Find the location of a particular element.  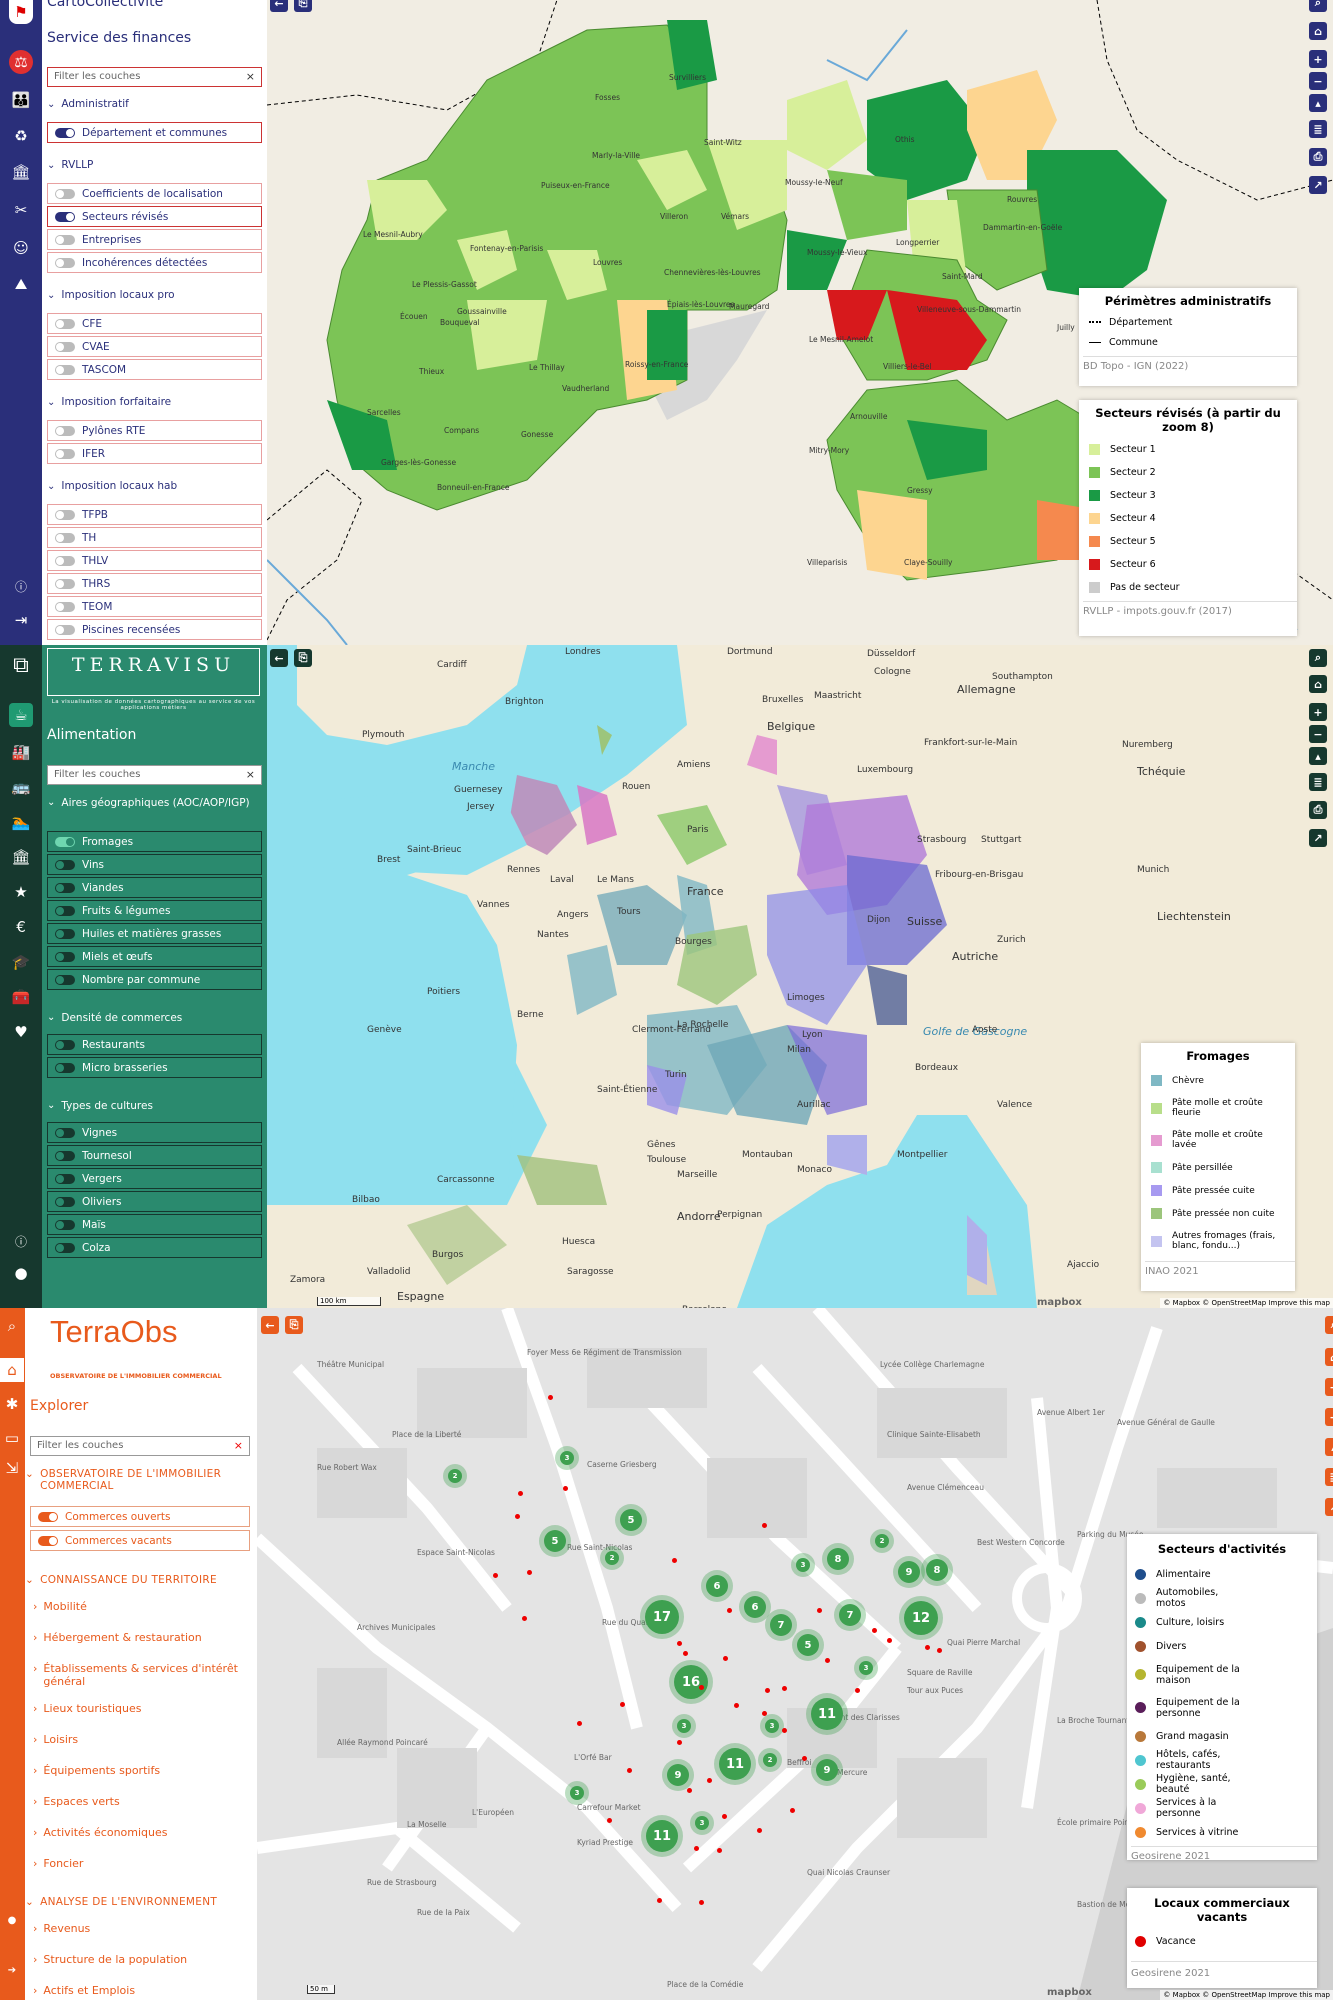

poi-cluster: 8 is located at coordinates (838, 1559).